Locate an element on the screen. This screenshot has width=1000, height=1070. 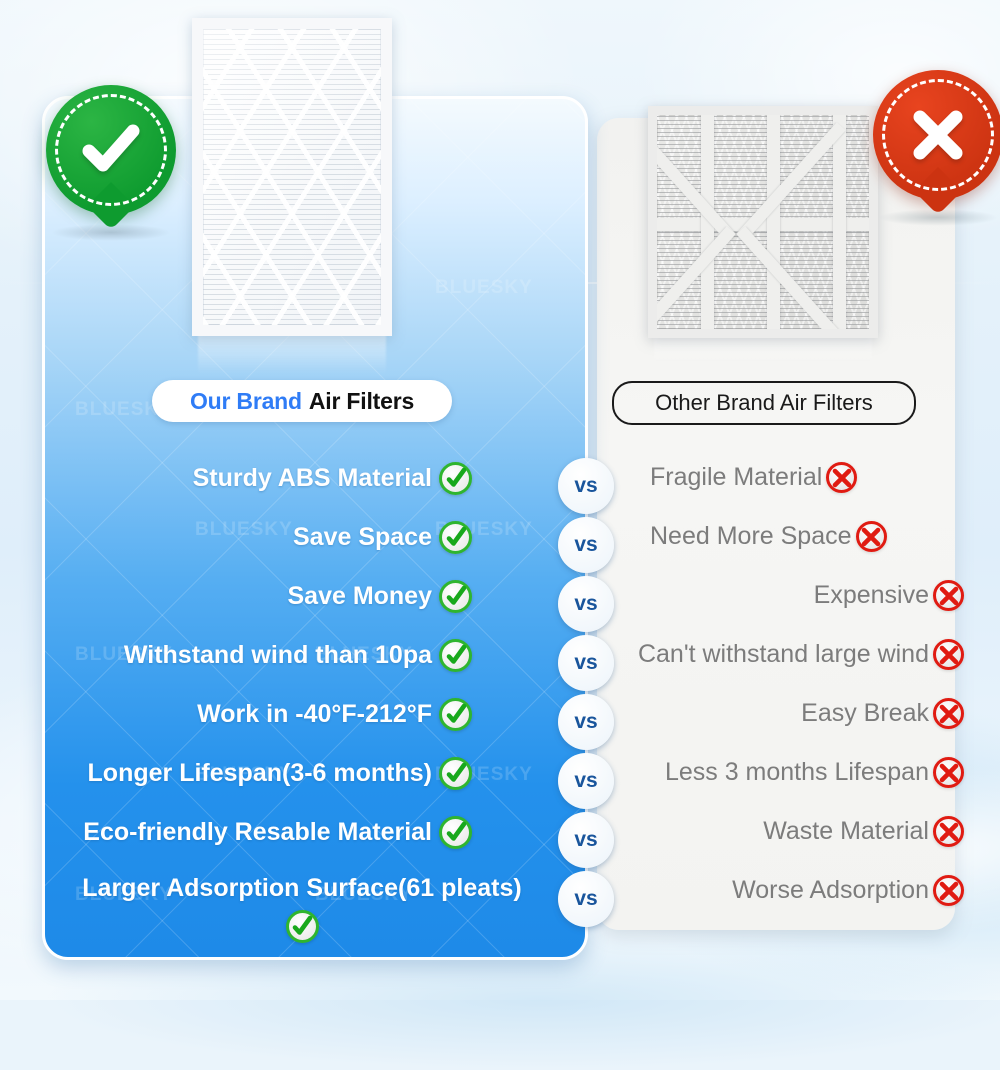
our-brand-feature: Save Money is located at coordinates (379, 596).